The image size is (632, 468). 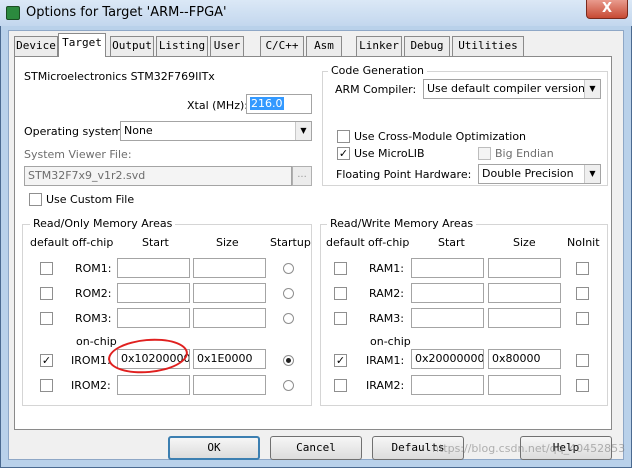 I want to click on ram-onchip-label: on-chip, so click(x=390, y=341).